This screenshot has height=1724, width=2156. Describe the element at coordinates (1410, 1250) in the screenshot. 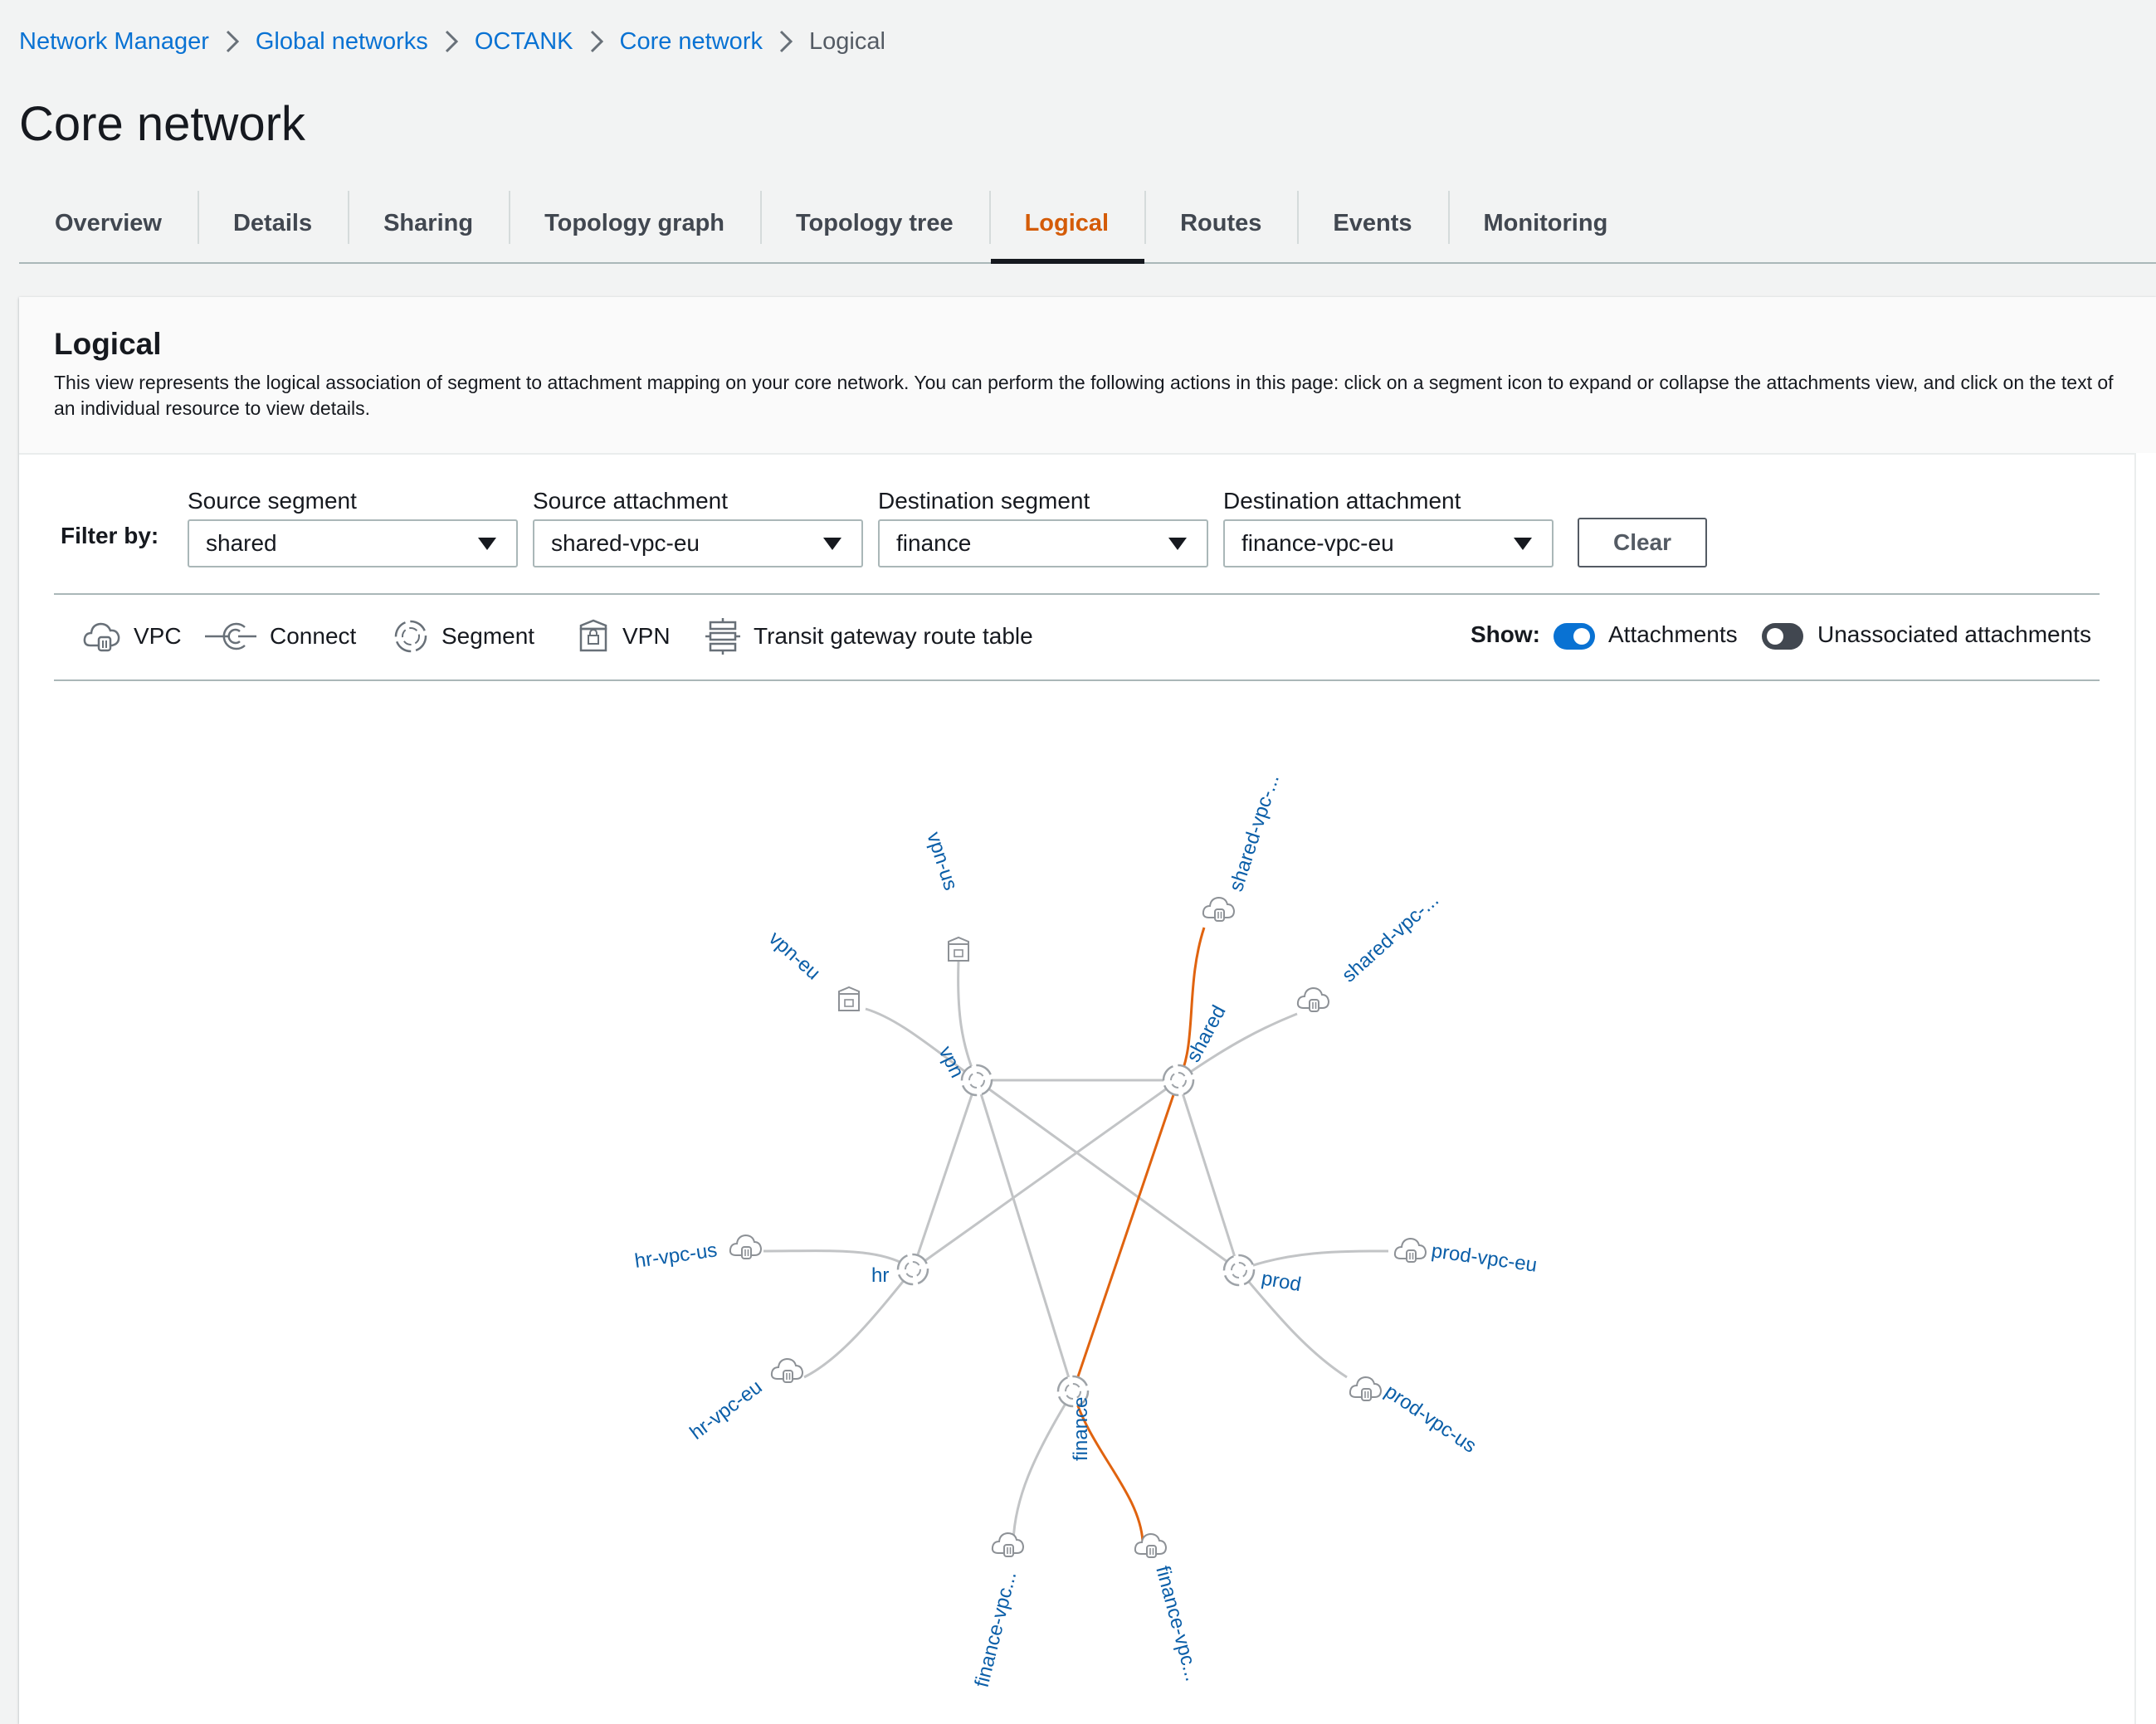

I see `vpc-node-prod-vpc-eu` at that location.